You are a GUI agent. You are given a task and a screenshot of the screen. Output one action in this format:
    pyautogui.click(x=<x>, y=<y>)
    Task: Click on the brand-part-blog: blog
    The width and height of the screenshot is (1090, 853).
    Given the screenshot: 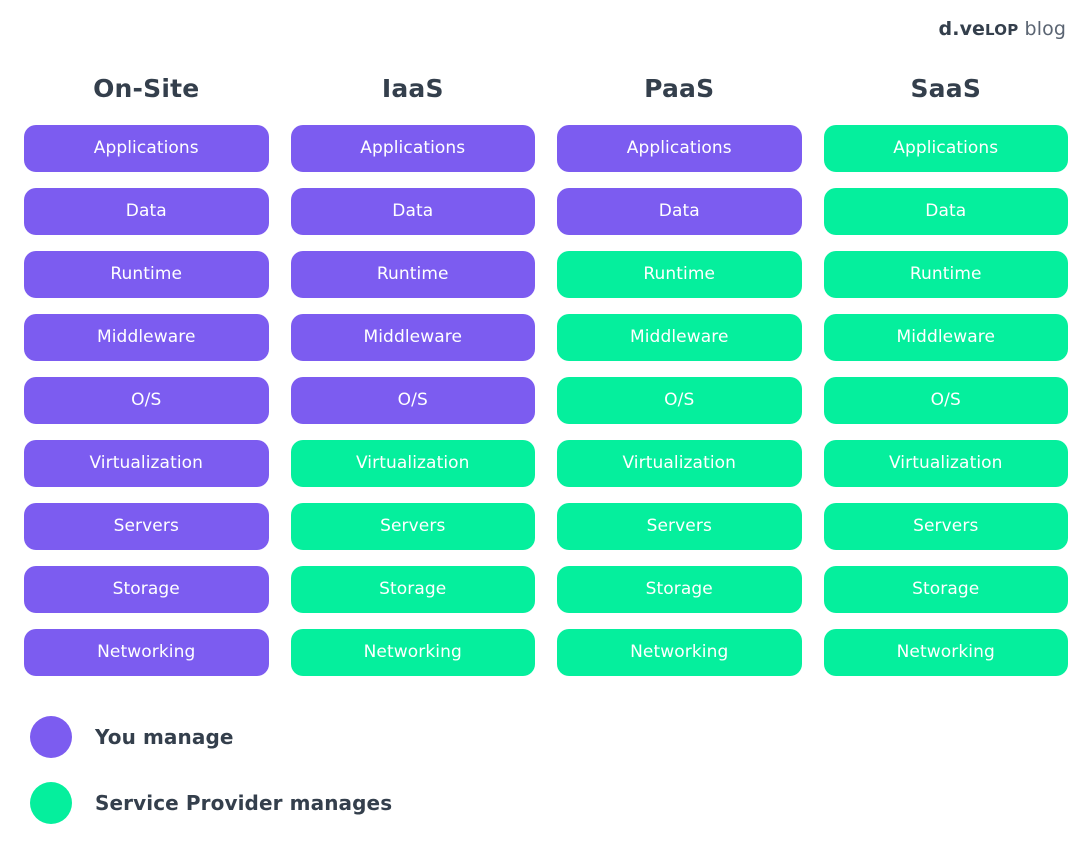 What is the action you would take?
    pyautogui.click(x=1042, y=29)
    